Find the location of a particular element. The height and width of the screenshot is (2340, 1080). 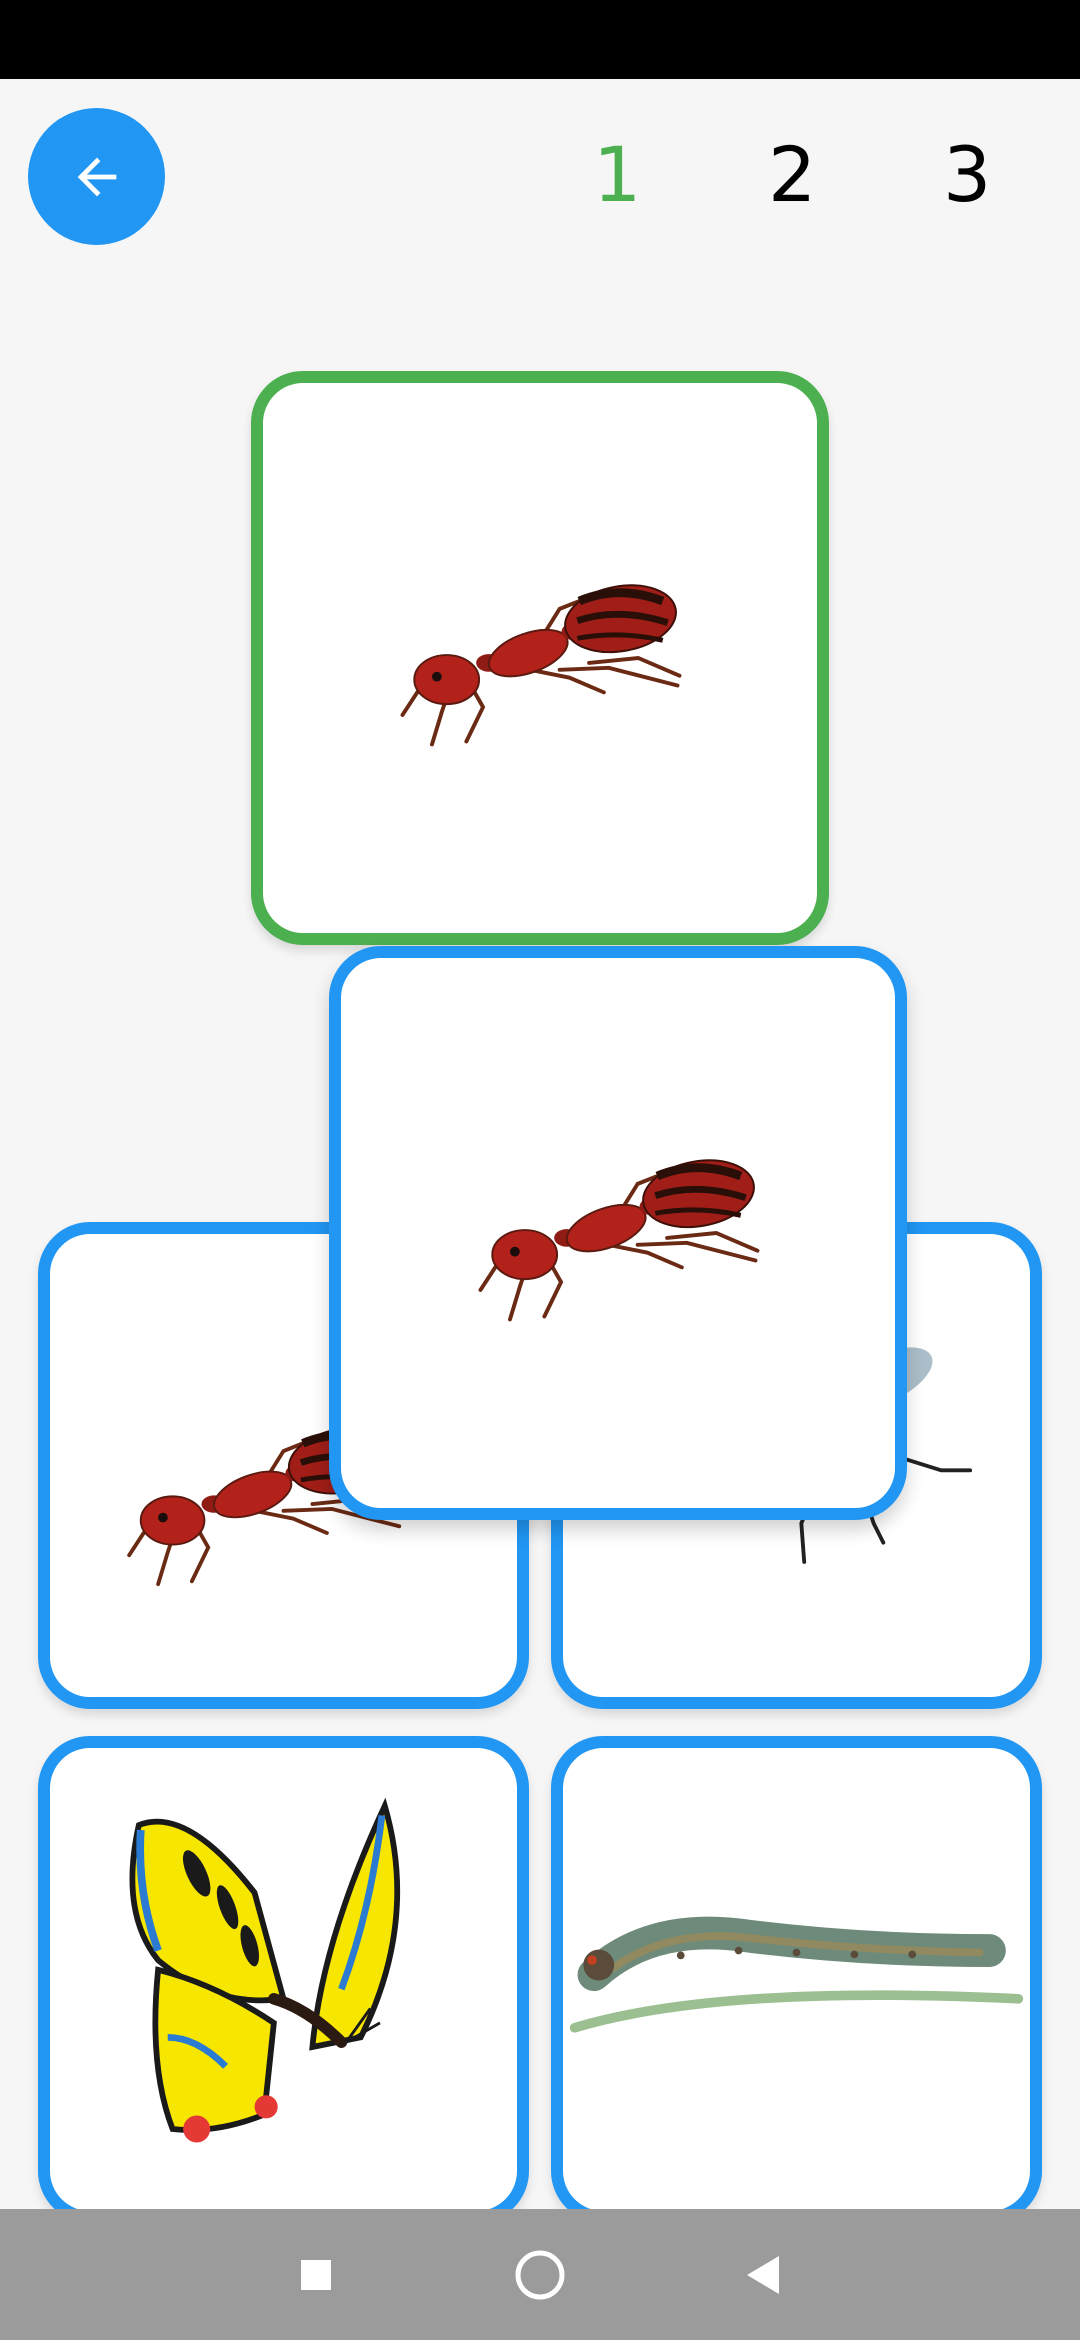

option-card-caterpillar is located at coordinates (796, 1979).